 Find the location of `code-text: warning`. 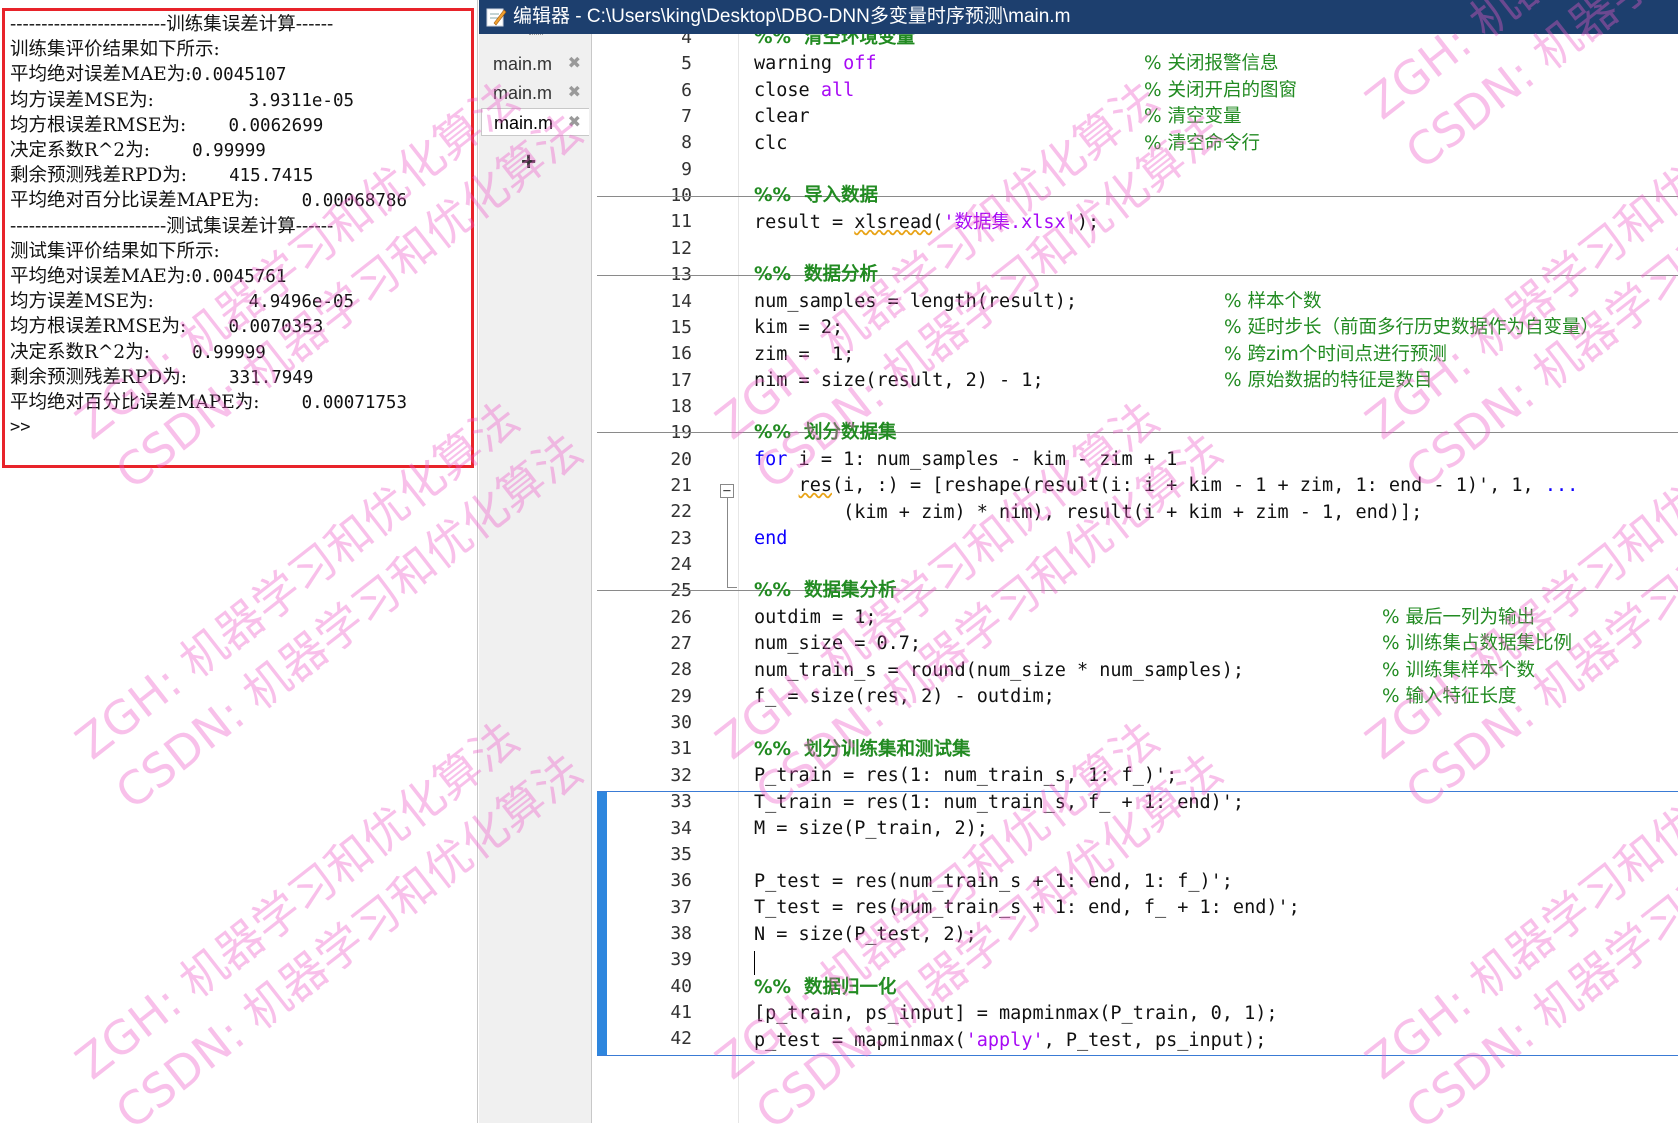

code-text: warning is located at coordinates (799, 63).